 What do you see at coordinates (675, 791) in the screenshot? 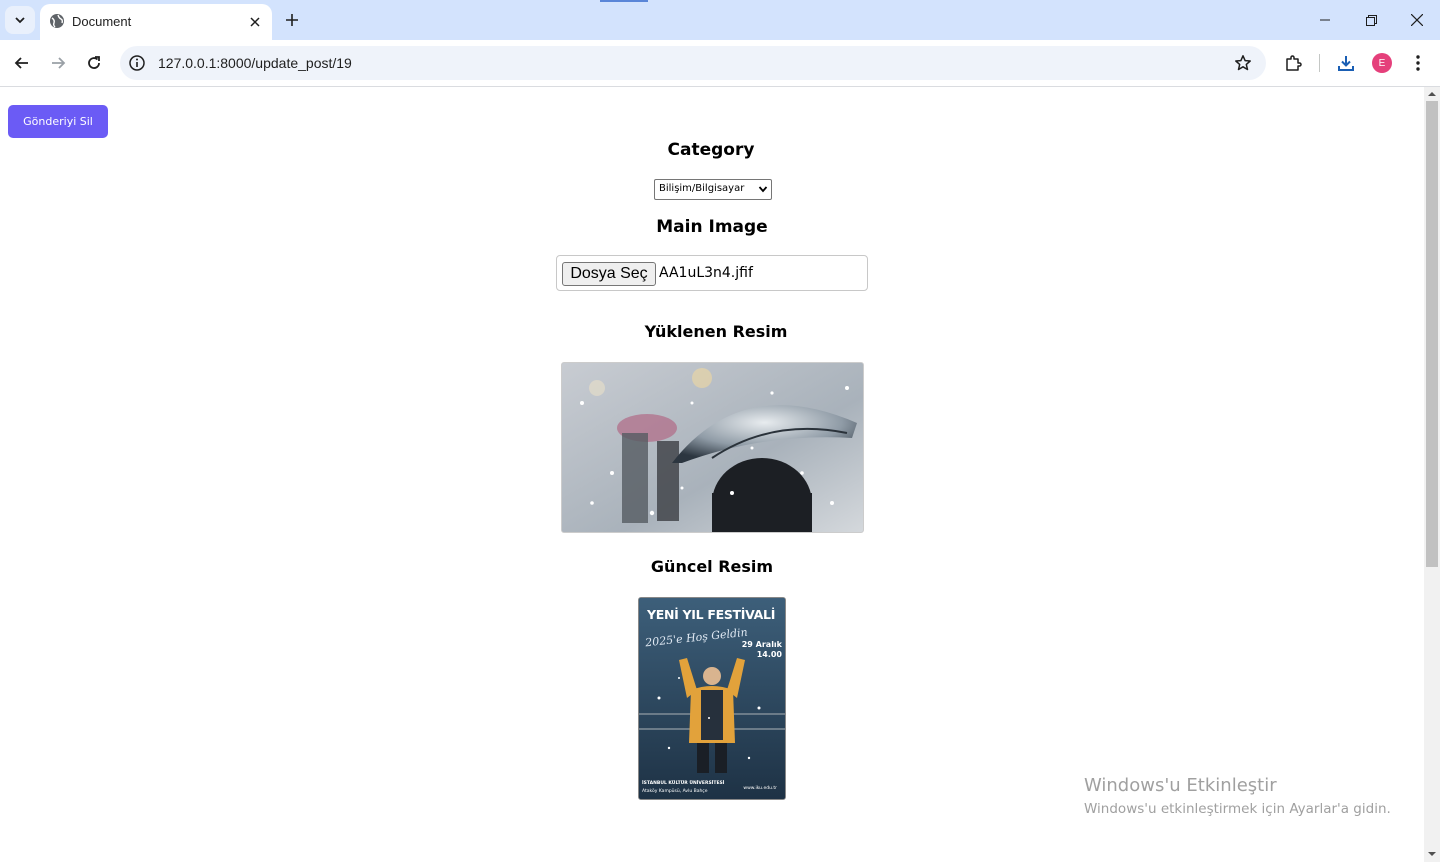
I see `poster-footer-location: Ataköy Kampüsü, Avlu Bahçe` at bounding box center [675, 791].